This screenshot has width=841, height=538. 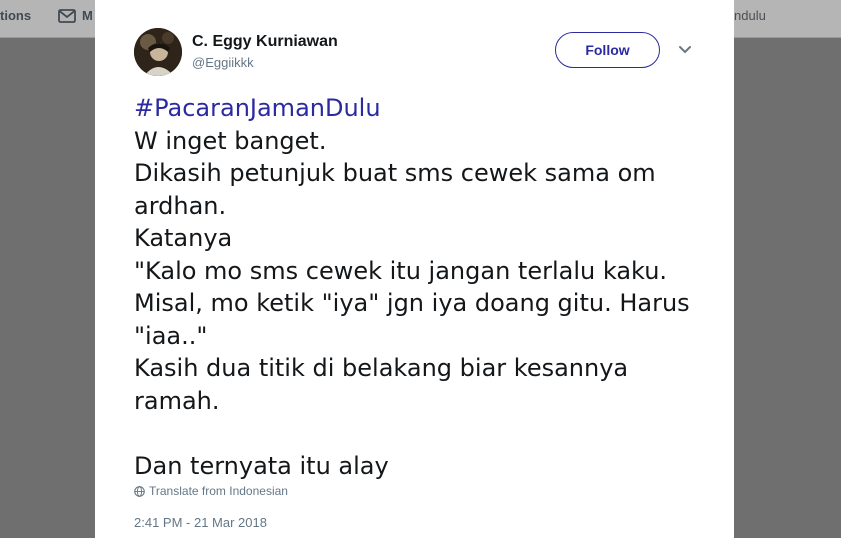 I want to click on tweet-timestamp: 2:41 PM - 21 Mar 2018, so click(x=200, y=522).